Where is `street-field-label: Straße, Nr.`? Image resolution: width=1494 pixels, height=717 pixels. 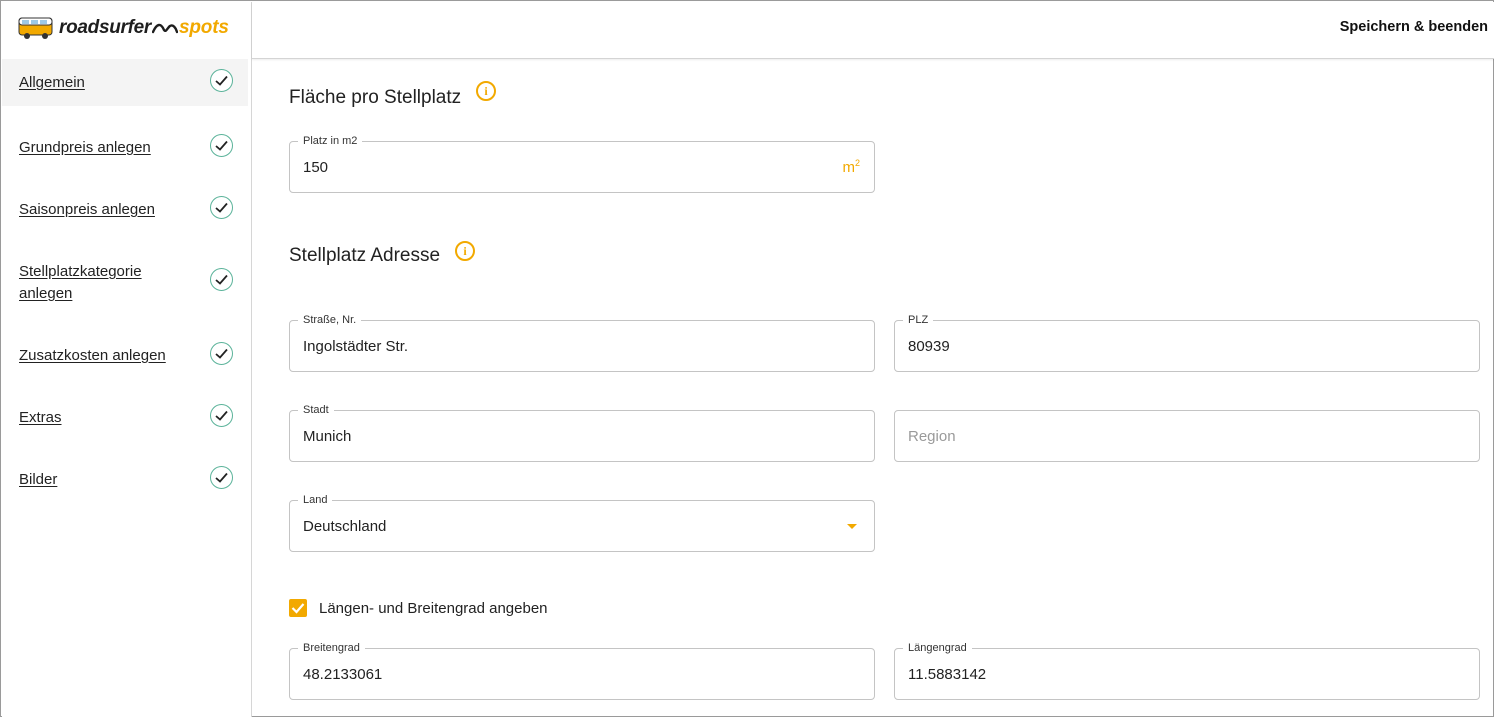 street-field-label: Straße, Nr. is located at coordinates (330, 320).